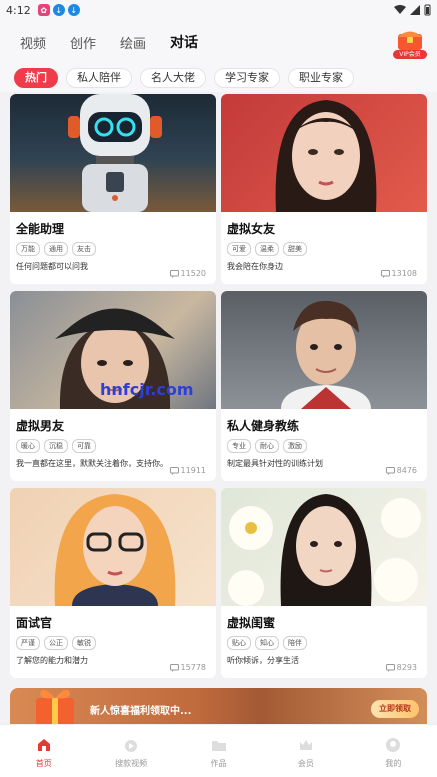  Describe the element at coordinates (251, 229) in the screenshot. I see `card-title: 虚拟女友` at that location.